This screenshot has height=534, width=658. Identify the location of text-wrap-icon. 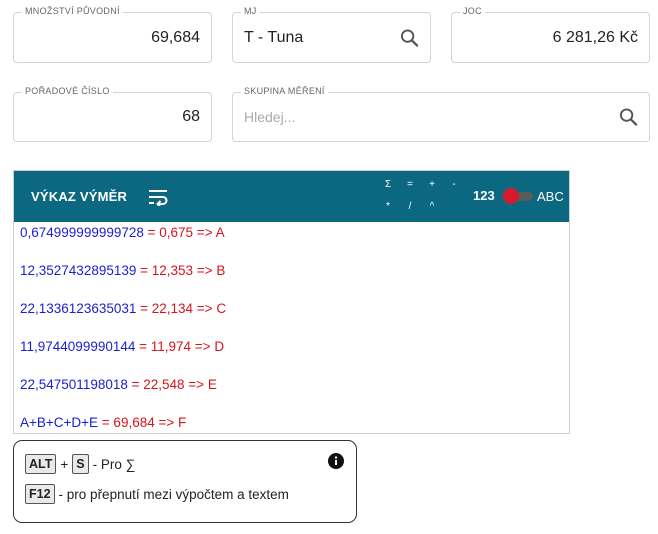
(158, 197).